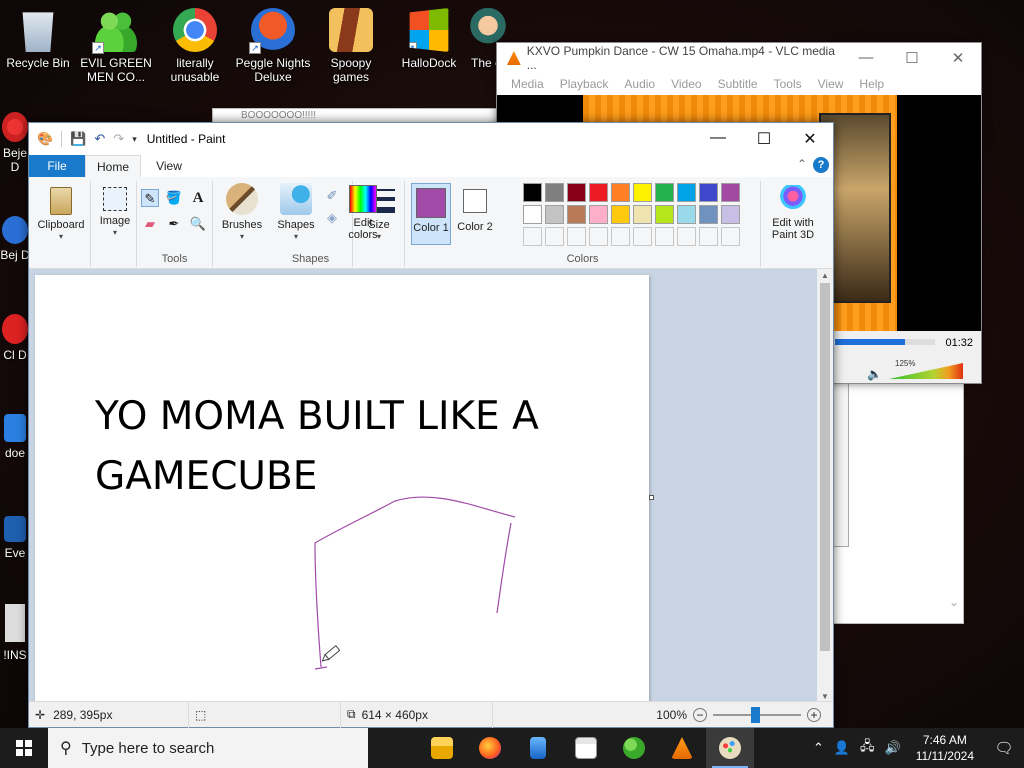  Describe the element at coordinates (586, 748) in the screenshot. I see `taskbar-app-window` at that location.